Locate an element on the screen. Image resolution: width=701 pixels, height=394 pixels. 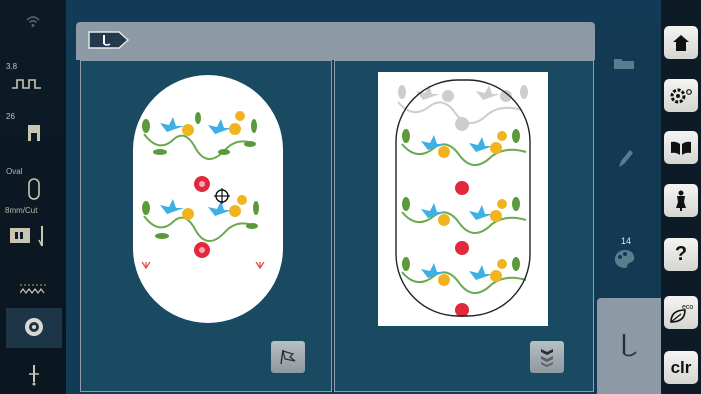
setup-button is located at coordinates (681, 95).